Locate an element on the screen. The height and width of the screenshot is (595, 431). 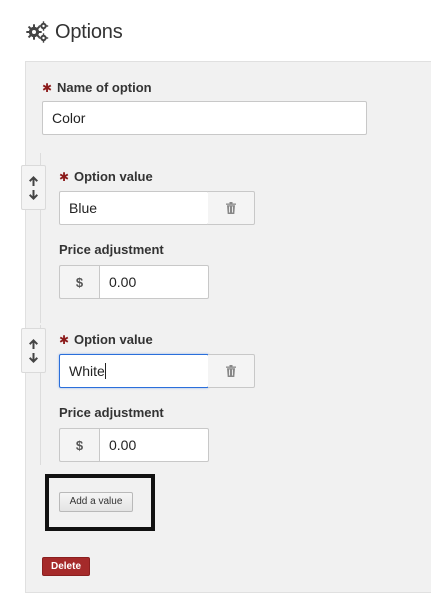
options-header: Options is located at coordinates (74, 32).